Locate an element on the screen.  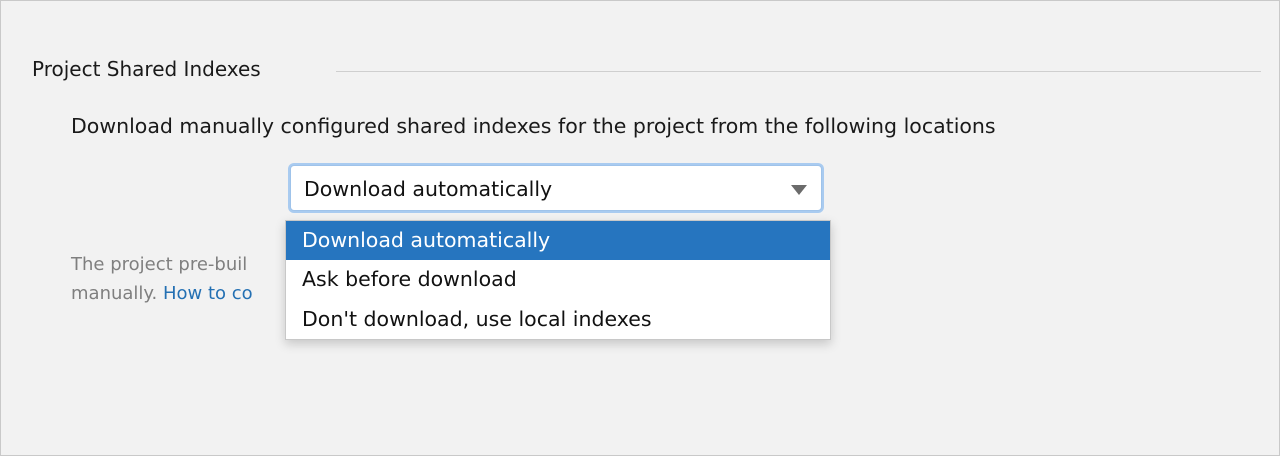
download-mode-combobox: Download automatically is located at coordinates (556, 188).